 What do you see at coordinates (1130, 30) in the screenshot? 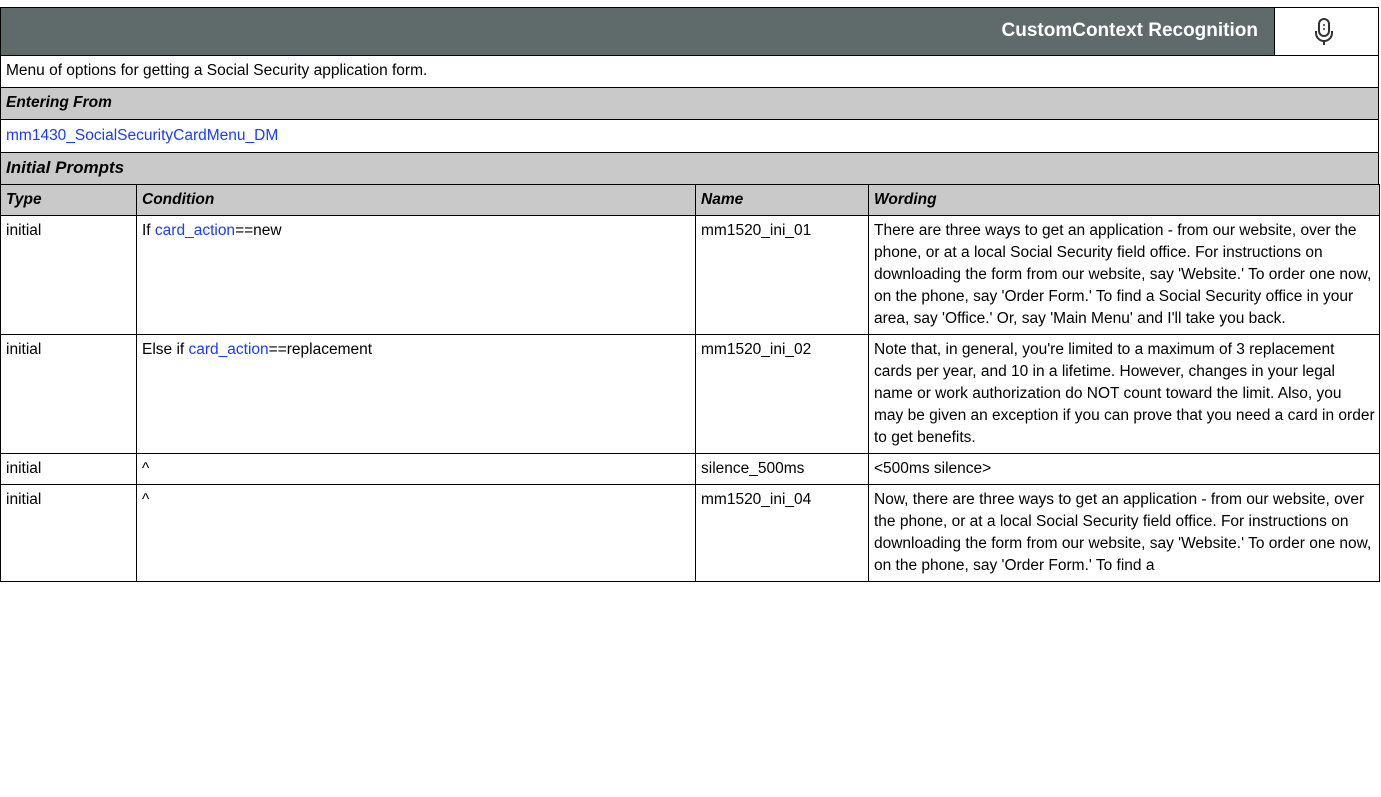
I see `page-title: CustomContext Recognition` at bounding box center [1130, 30].